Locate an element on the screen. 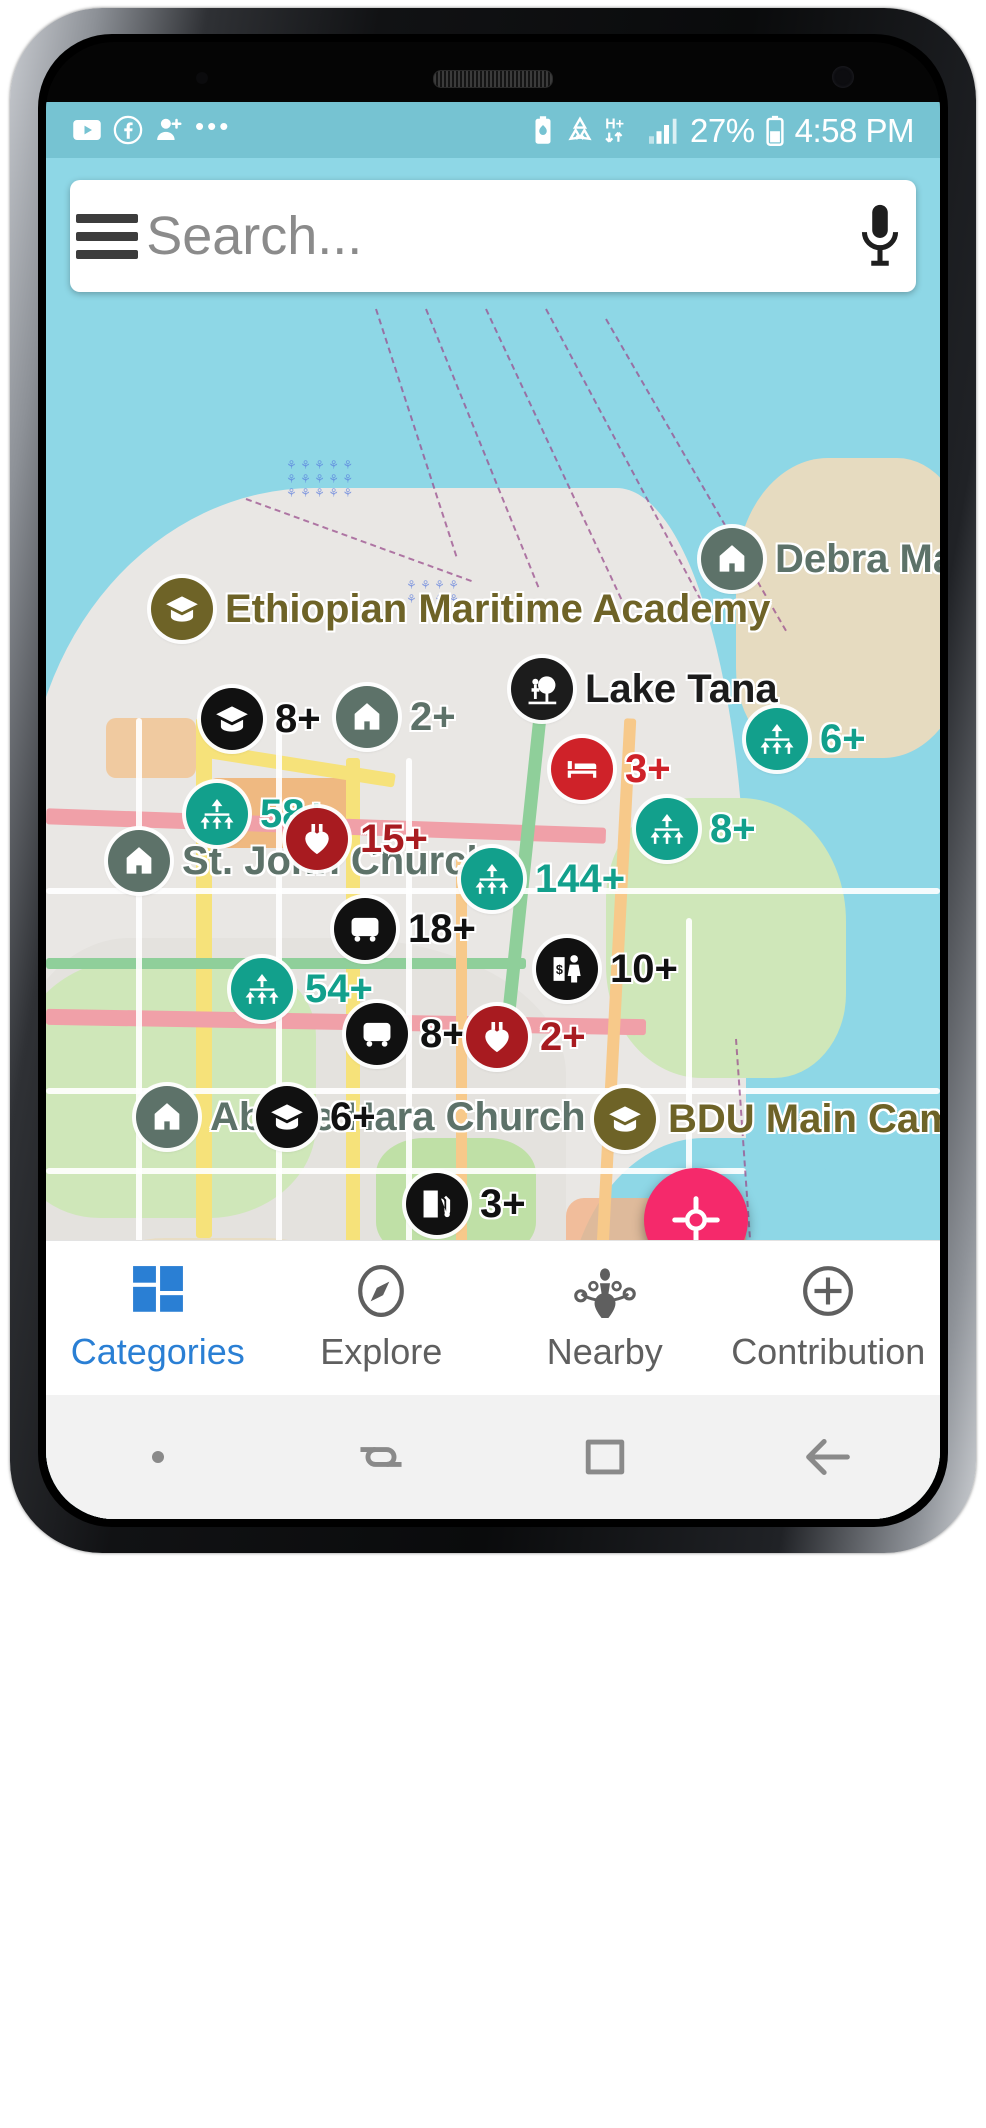 This screenshot has height=2128, width=986. front-camera is located at coordinates (843, 77).